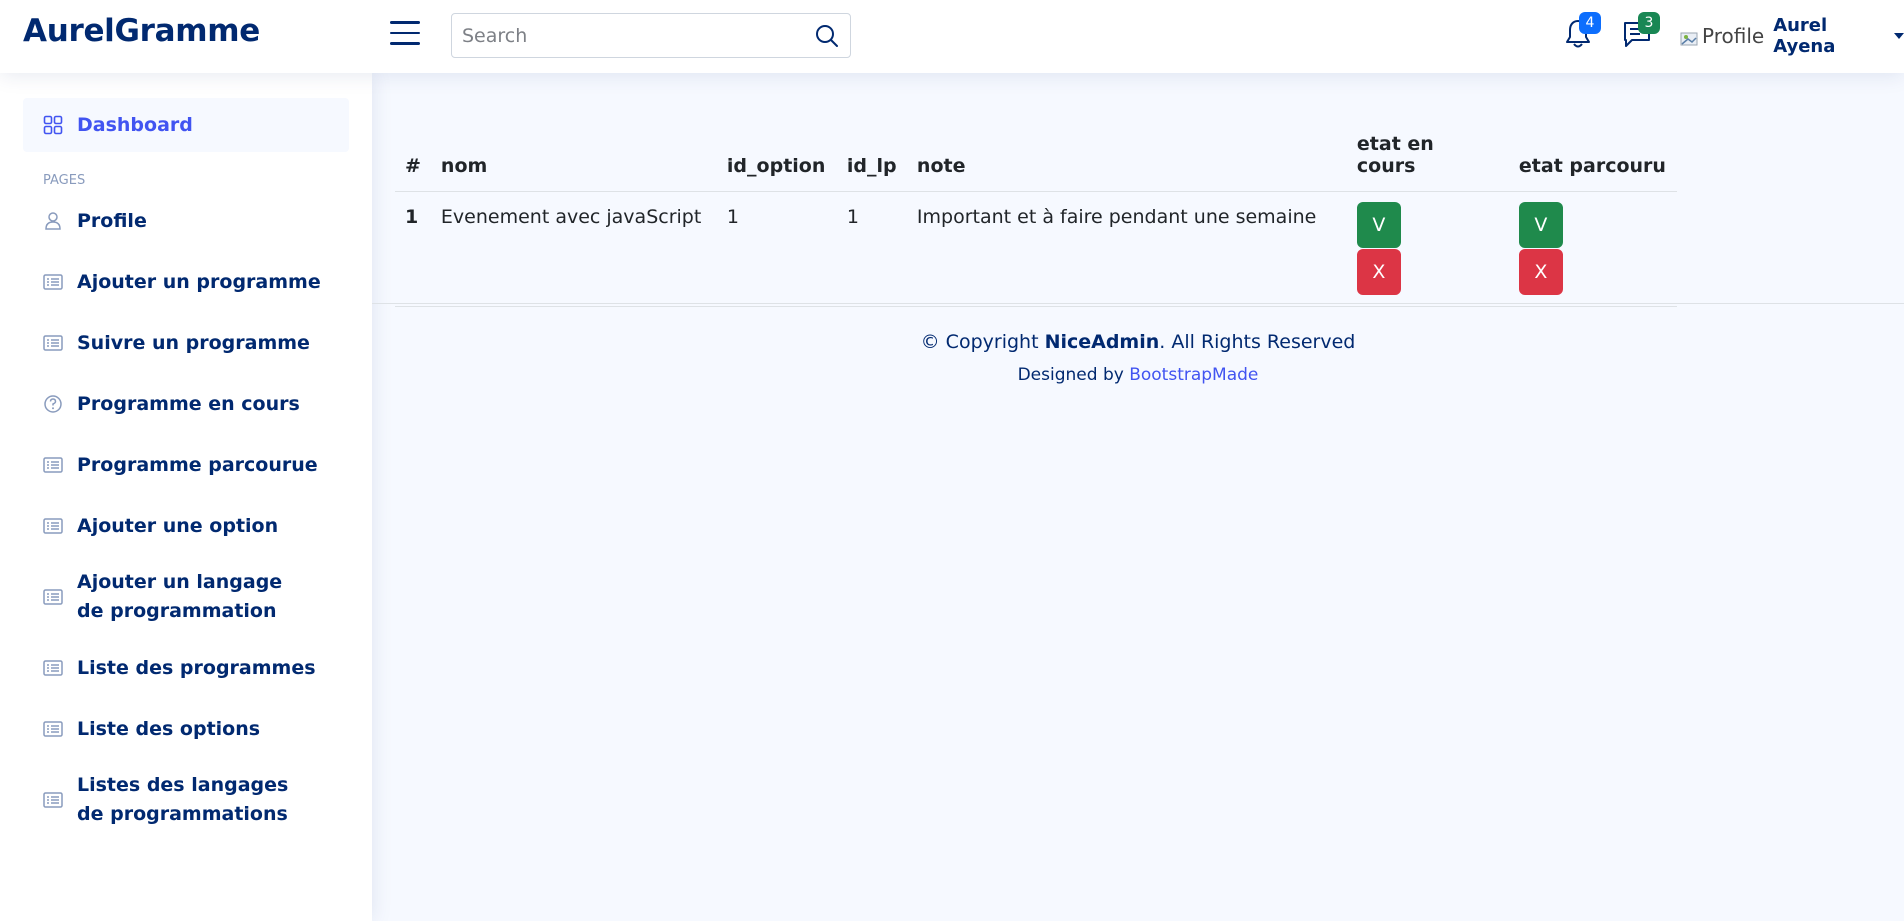  I want to click on header: AurelGramme 4 3 Profile Aurel Ayena, so click(952, 36).